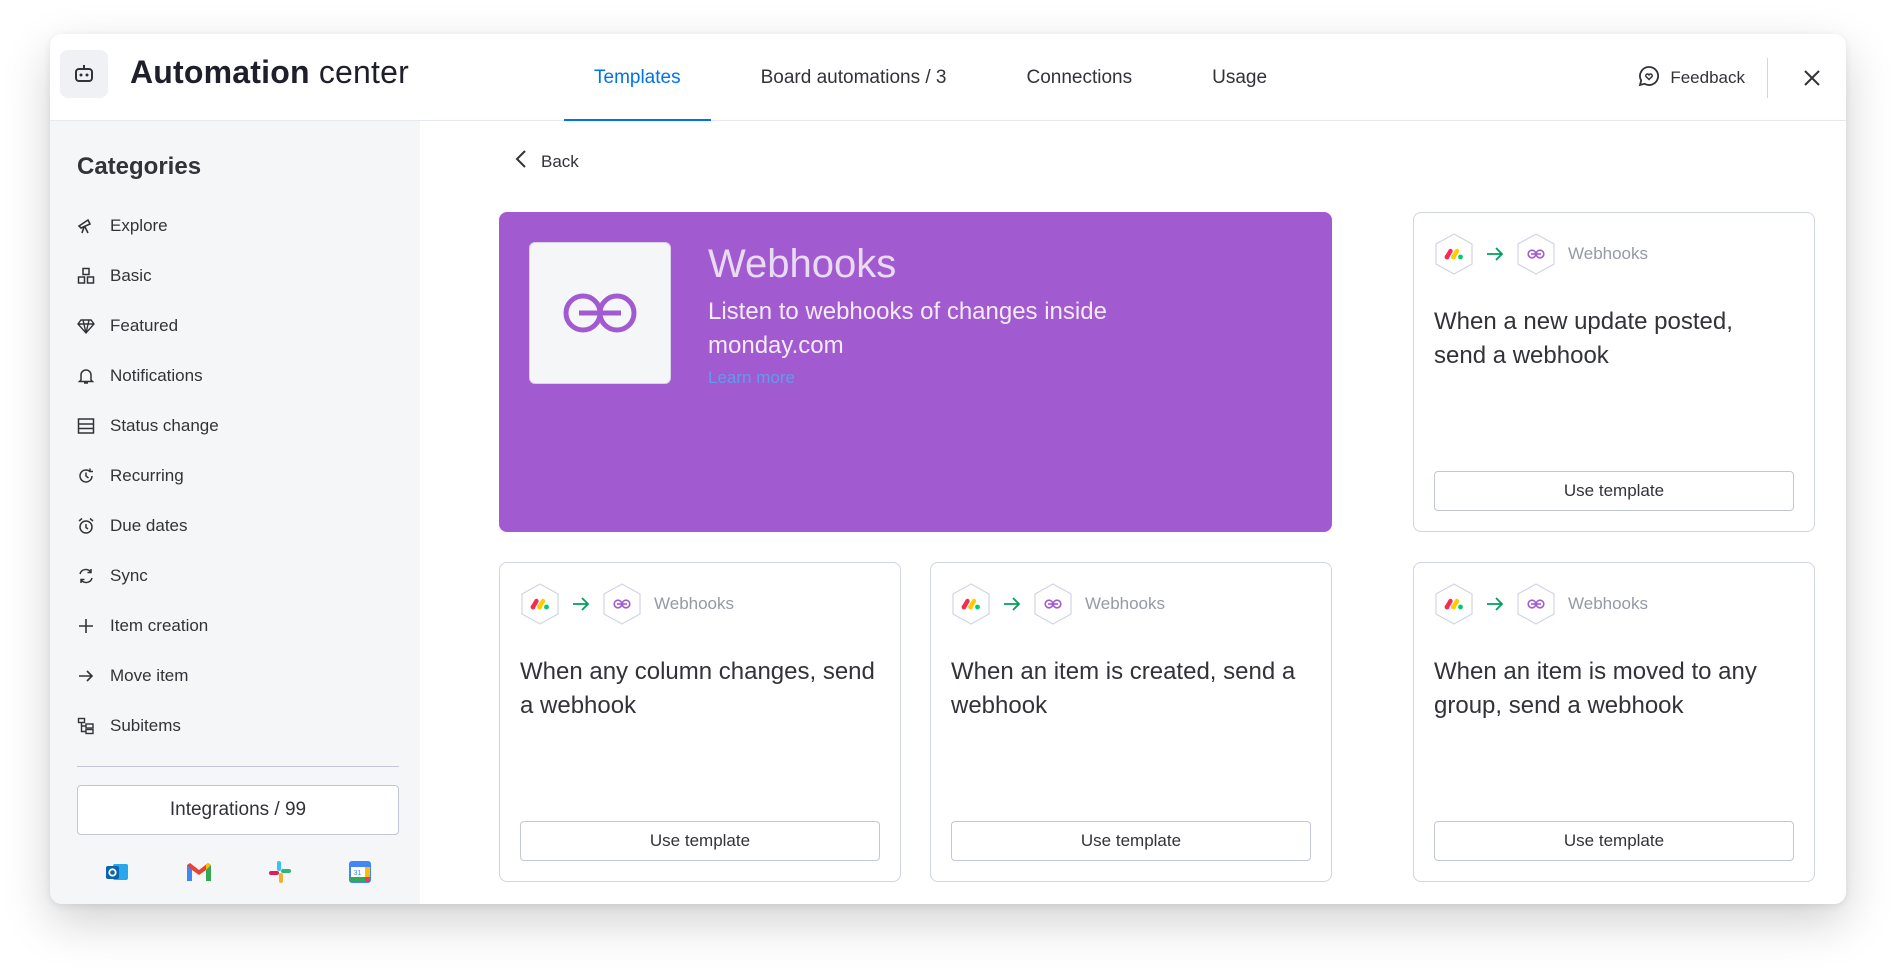 Image resolution: width=1896 pixels, height=968 pixels. What do you see at coordinates (131, 275) in the screenshot?
I see `category-label: Basic` at bounding box center [131, 275].